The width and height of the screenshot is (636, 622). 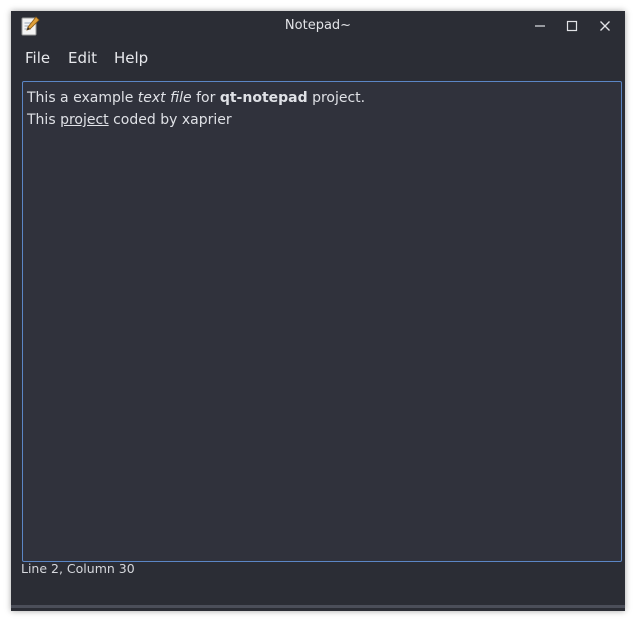 I want to click on menu-help: Help, so click(x=131, y=58).